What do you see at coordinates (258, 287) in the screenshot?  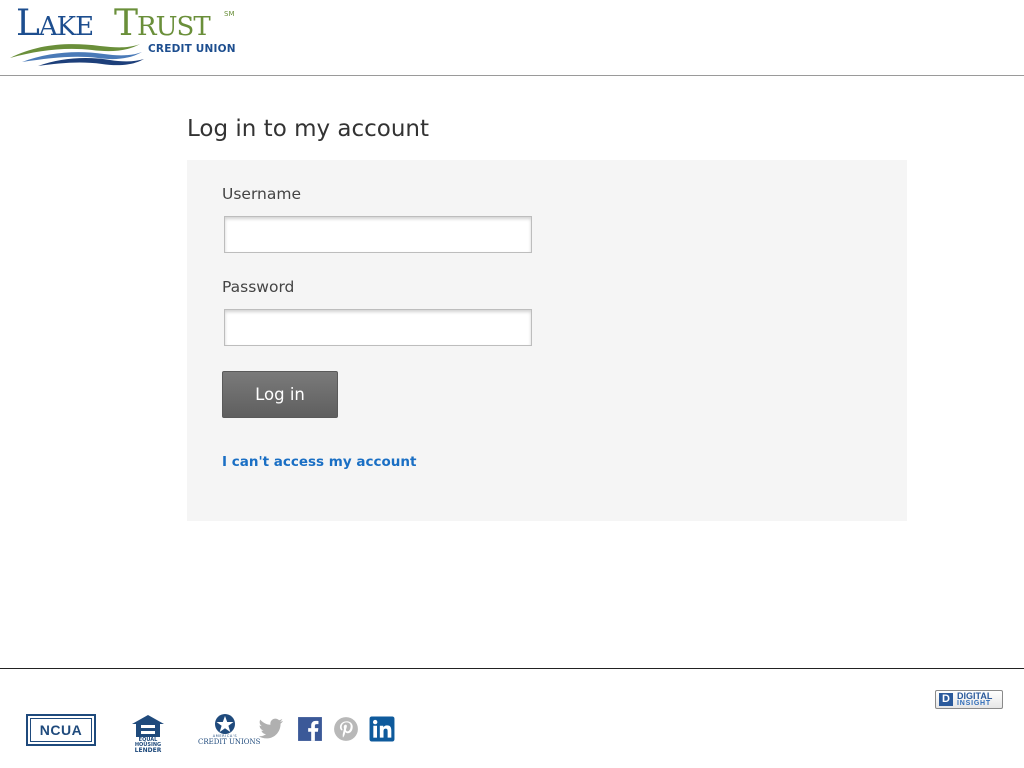 I see `password-label: Password` at bounding box center [258, 287].